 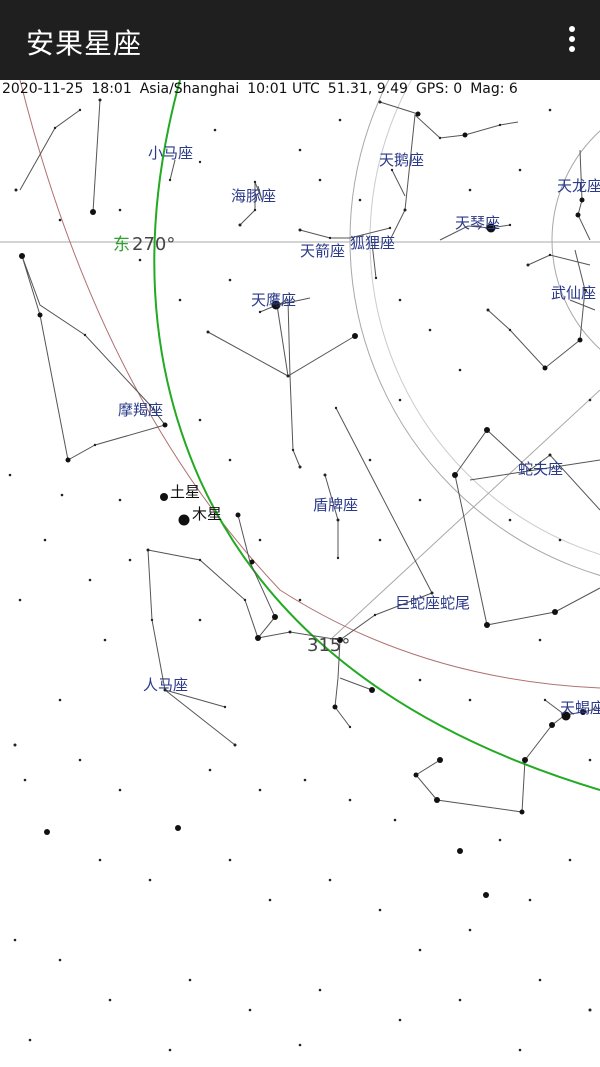 I want to click on horizon-east-degree: 270°, so click(x=153, y=244).